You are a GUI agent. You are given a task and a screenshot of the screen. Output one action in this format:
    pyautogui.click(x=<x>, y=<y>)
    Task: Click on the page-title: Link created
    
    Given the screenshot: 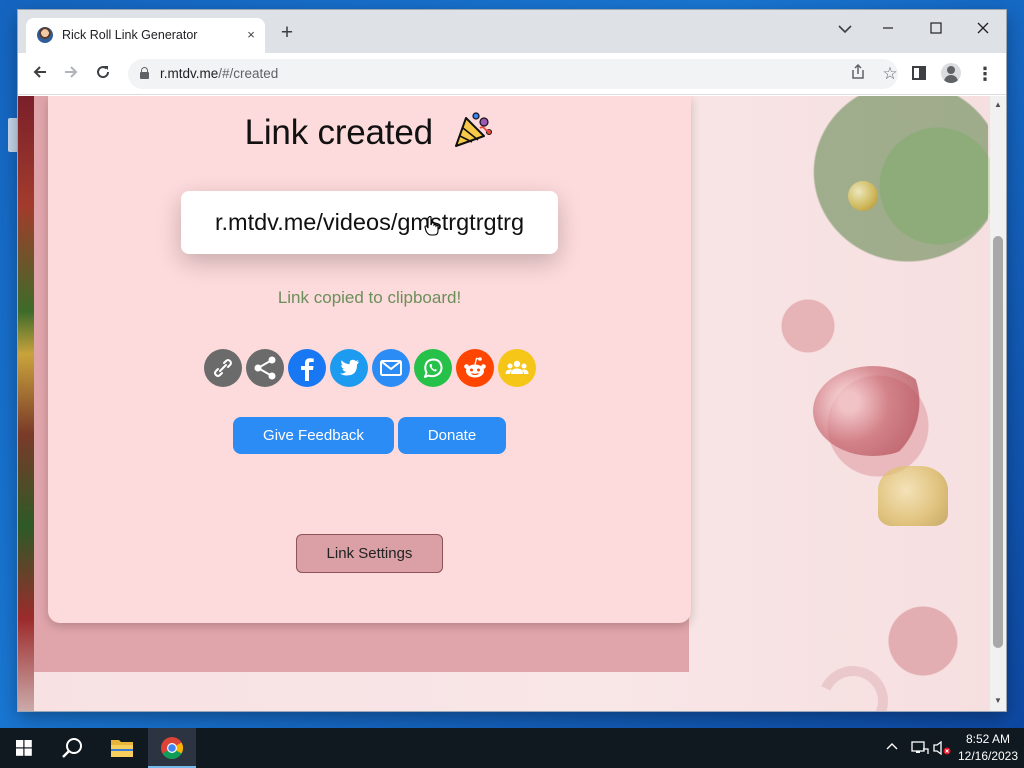 What is the action you would take?
    pyautogui.click(x=369, y=131)
    